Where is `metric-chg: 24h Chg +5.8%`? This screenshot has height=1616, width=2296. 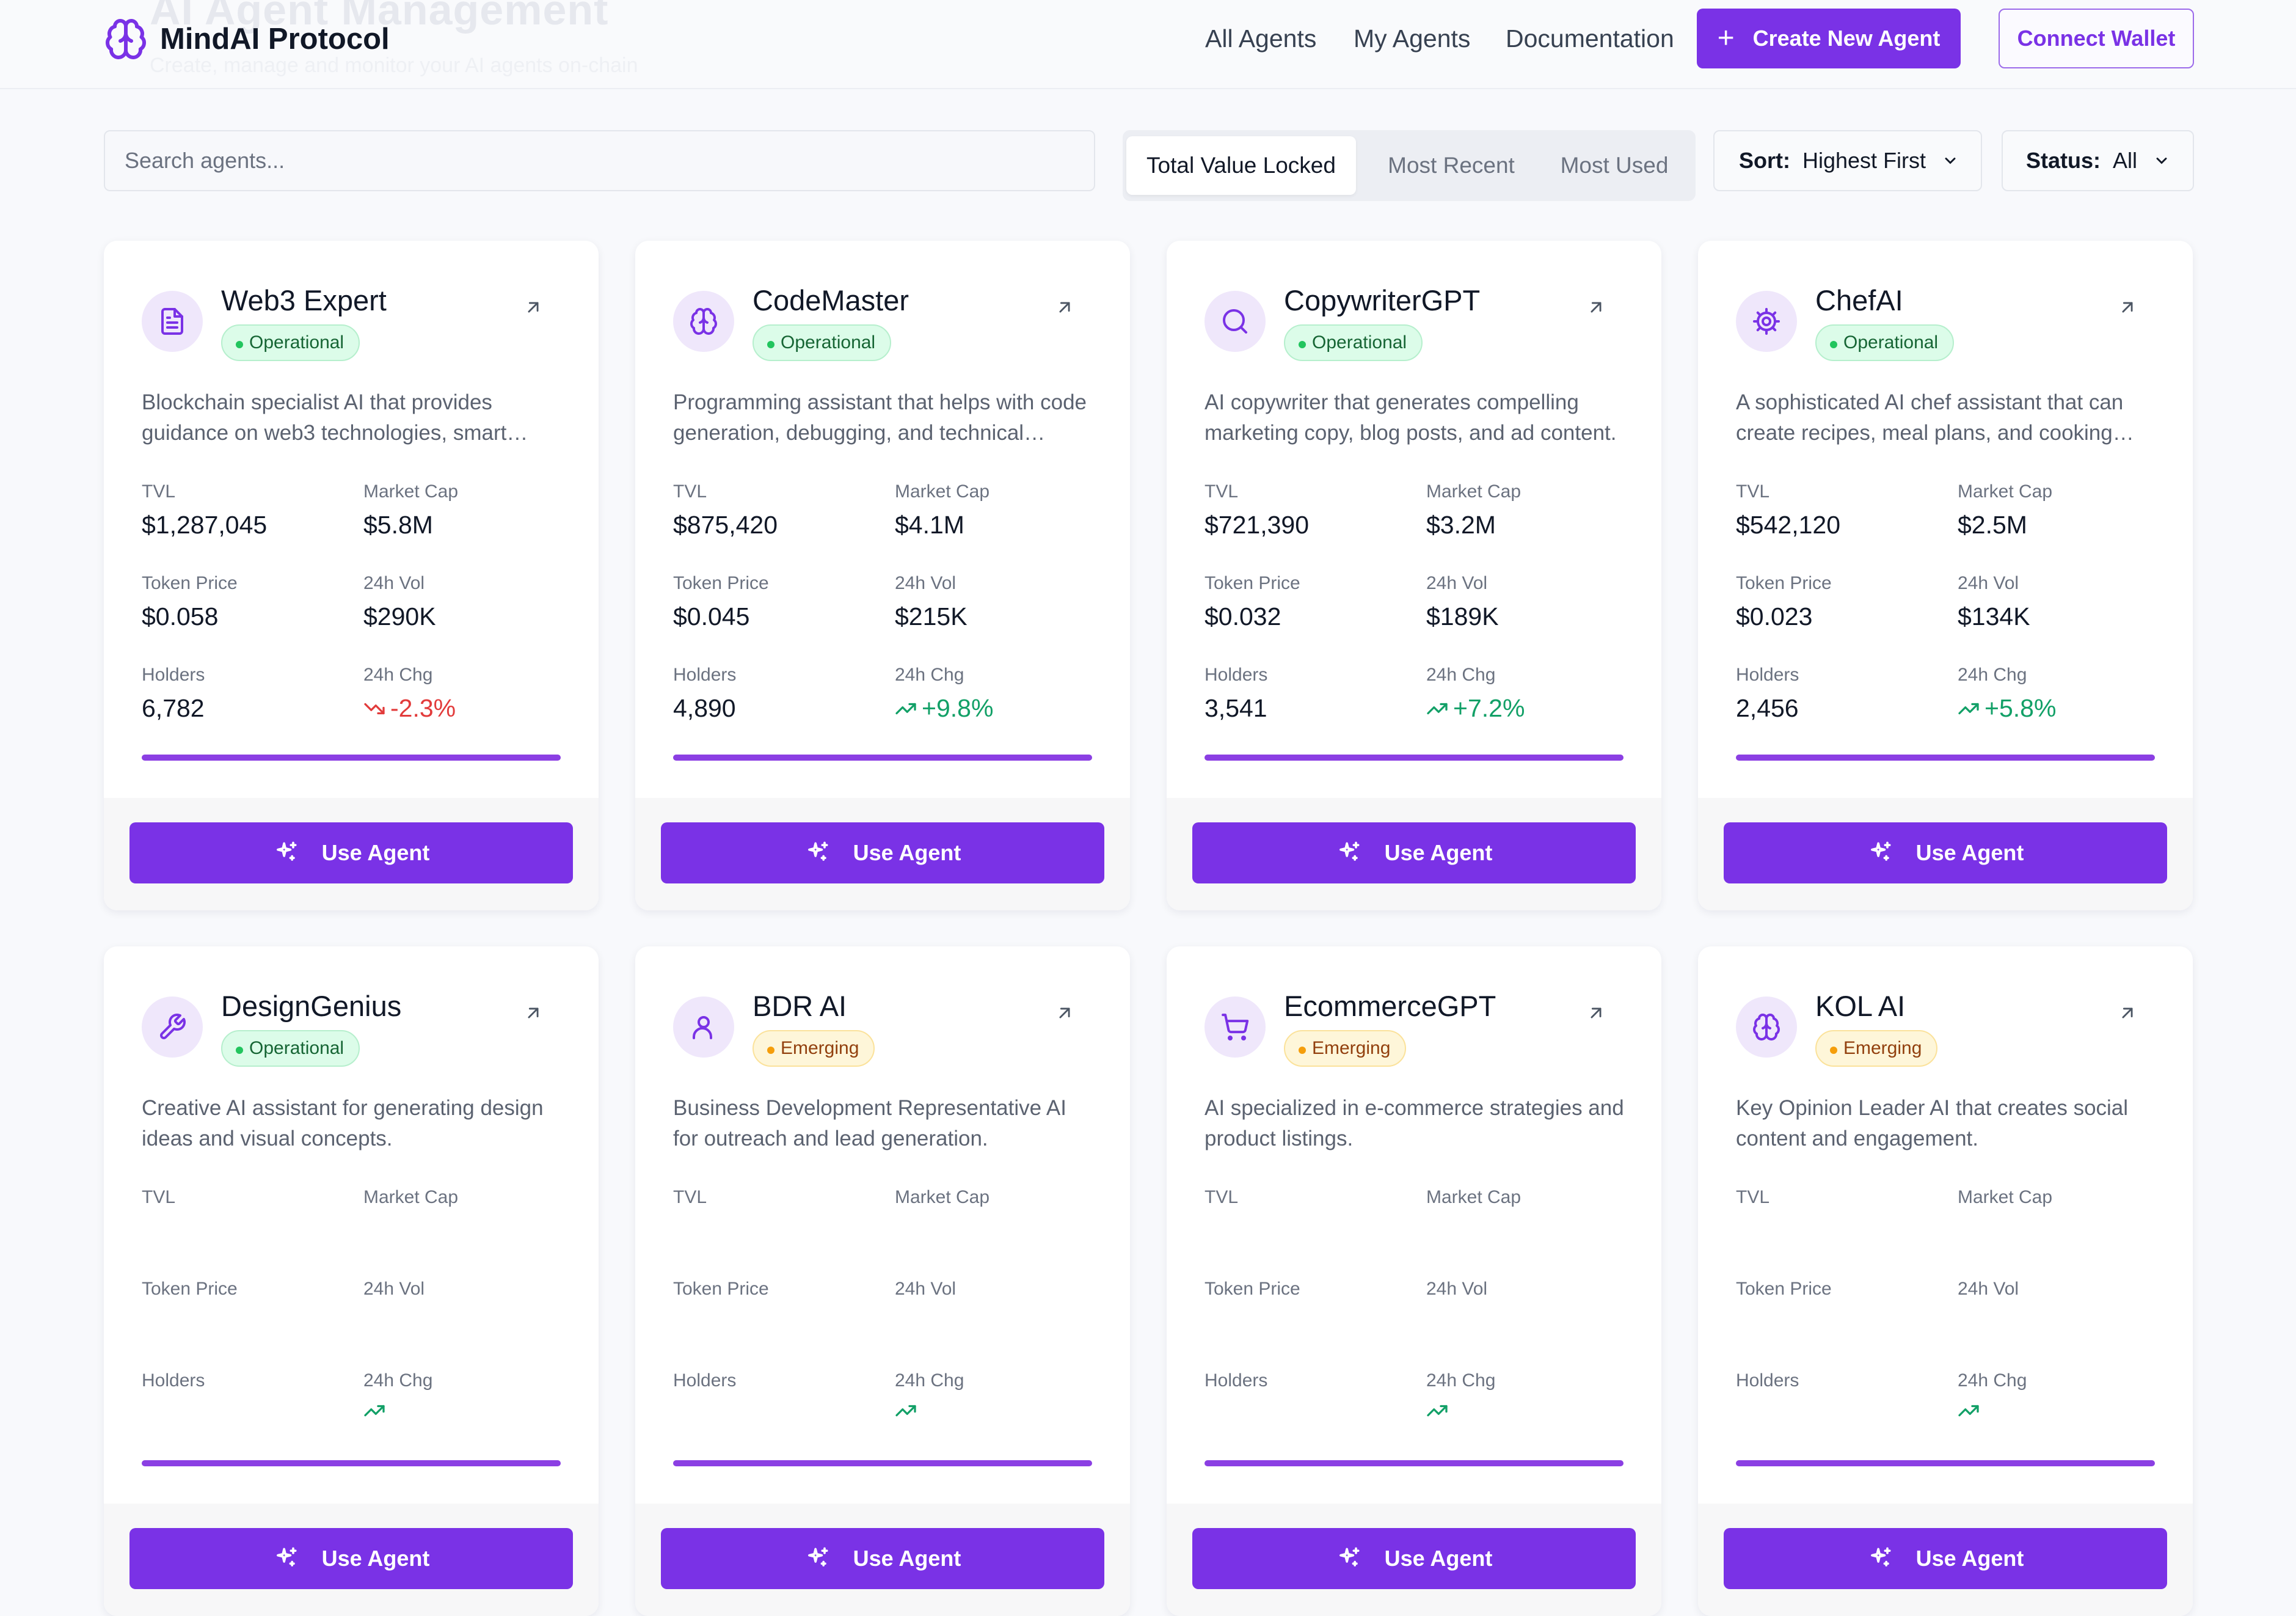 metric-chg: 24h Chg +5.8% is located at coordinates (2007, 694).